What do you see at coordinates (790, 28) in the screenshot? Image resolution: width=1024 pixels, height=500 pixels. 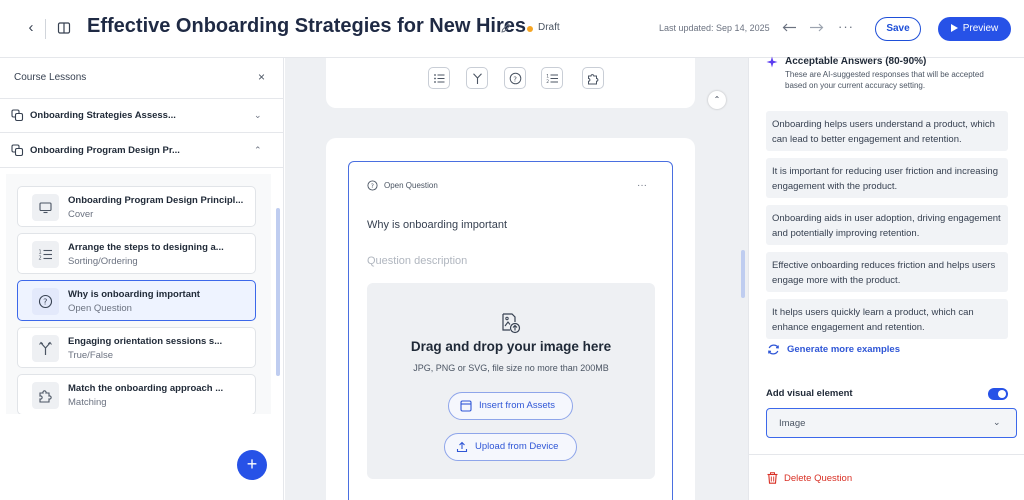 I see `undo-icon` at bounding box center [790, 28].